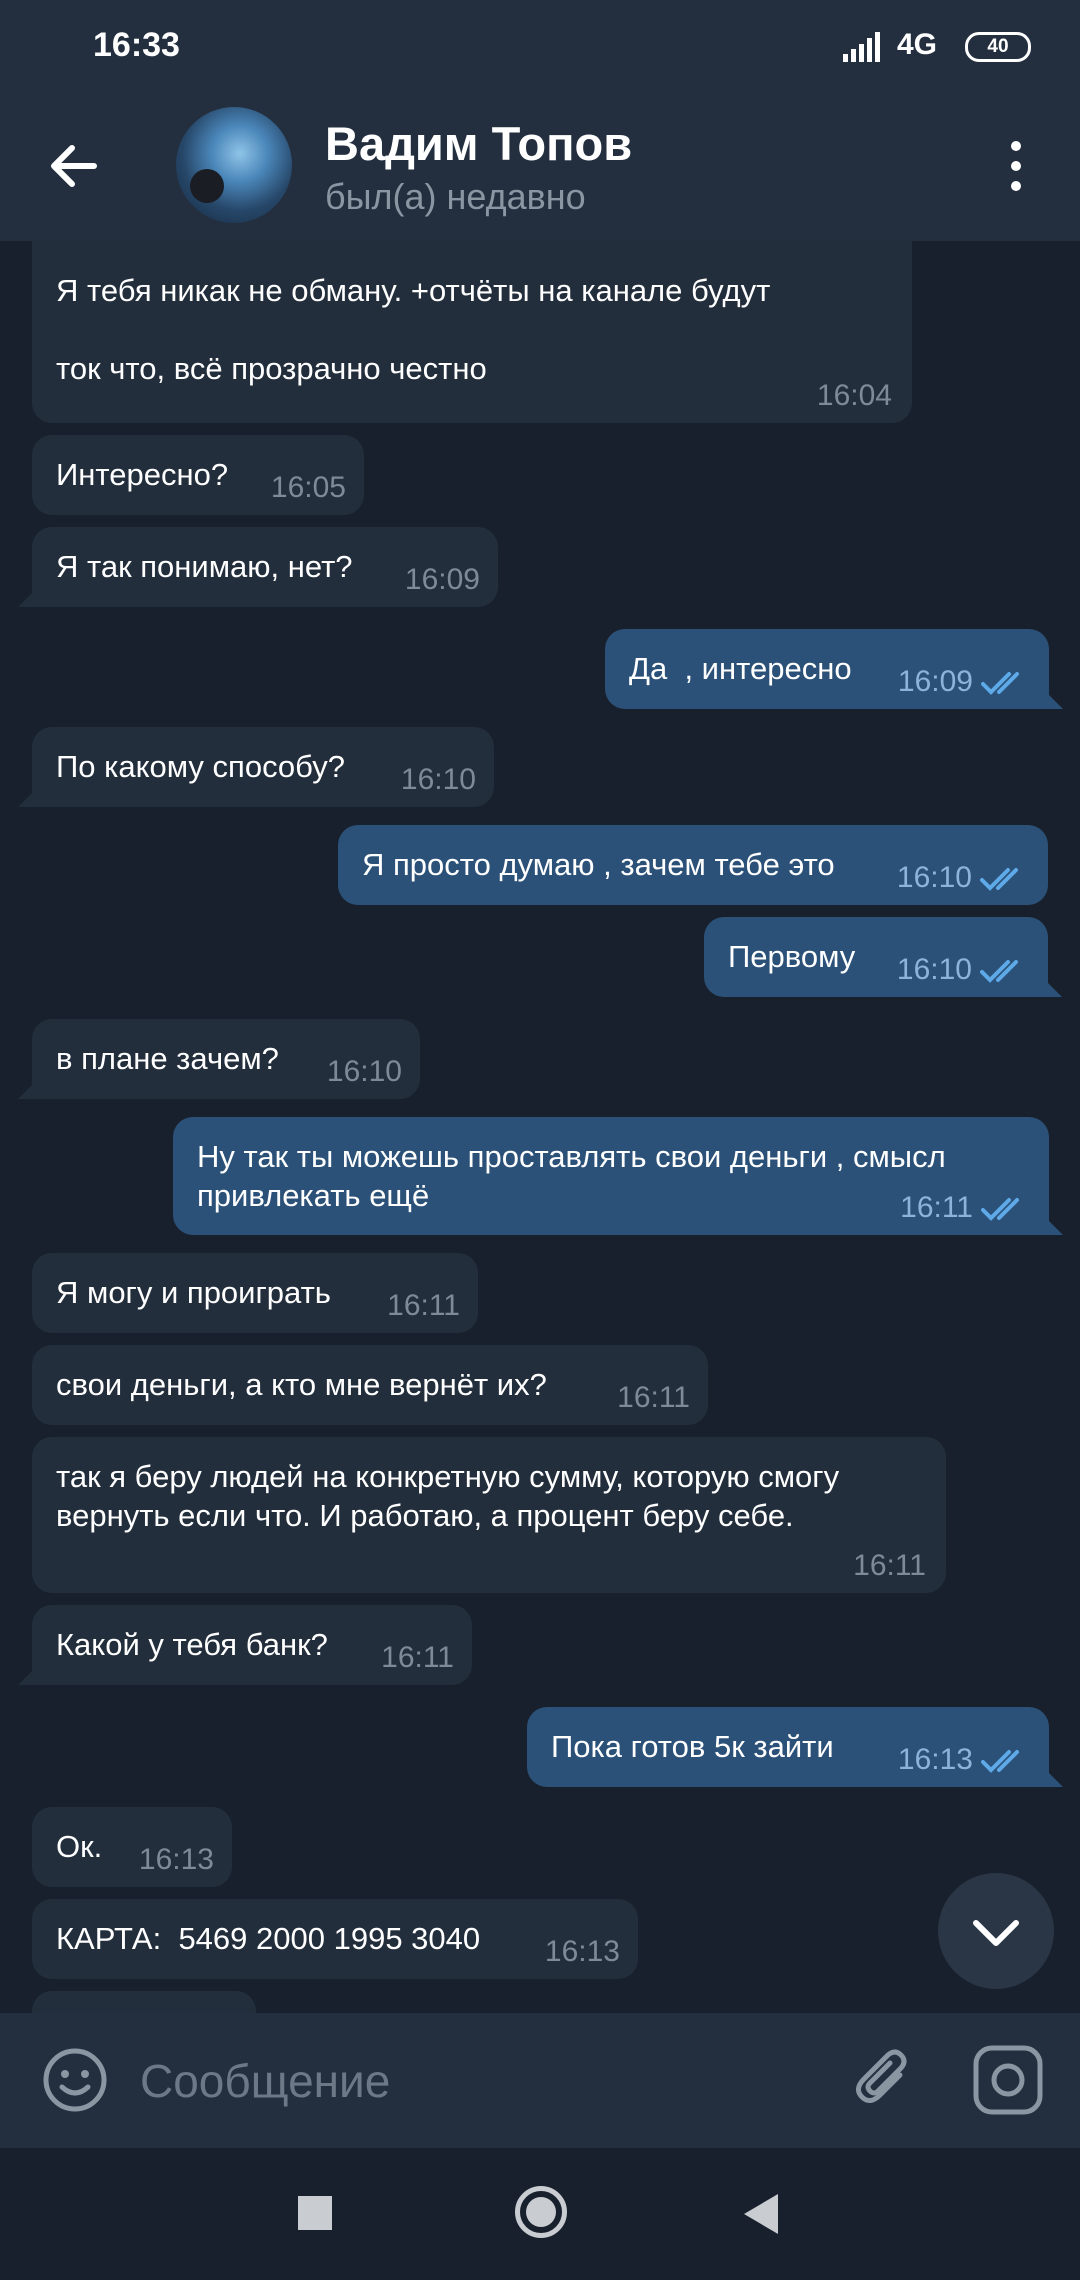  I want to click on home-button, so click(541, 2212).